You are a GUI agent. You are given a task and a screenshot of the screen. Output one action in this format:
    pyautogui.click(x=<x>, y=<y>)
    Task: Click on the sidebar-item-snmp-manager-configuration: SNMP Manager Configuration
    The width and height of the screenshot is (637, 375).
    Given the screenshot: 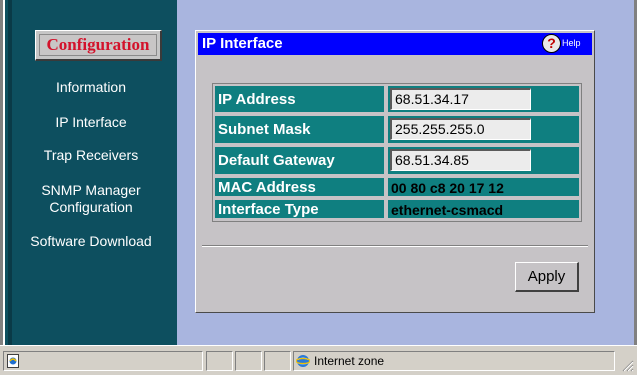 What is the action you would take?
    pyautogui.click(x=91, y=199)
    